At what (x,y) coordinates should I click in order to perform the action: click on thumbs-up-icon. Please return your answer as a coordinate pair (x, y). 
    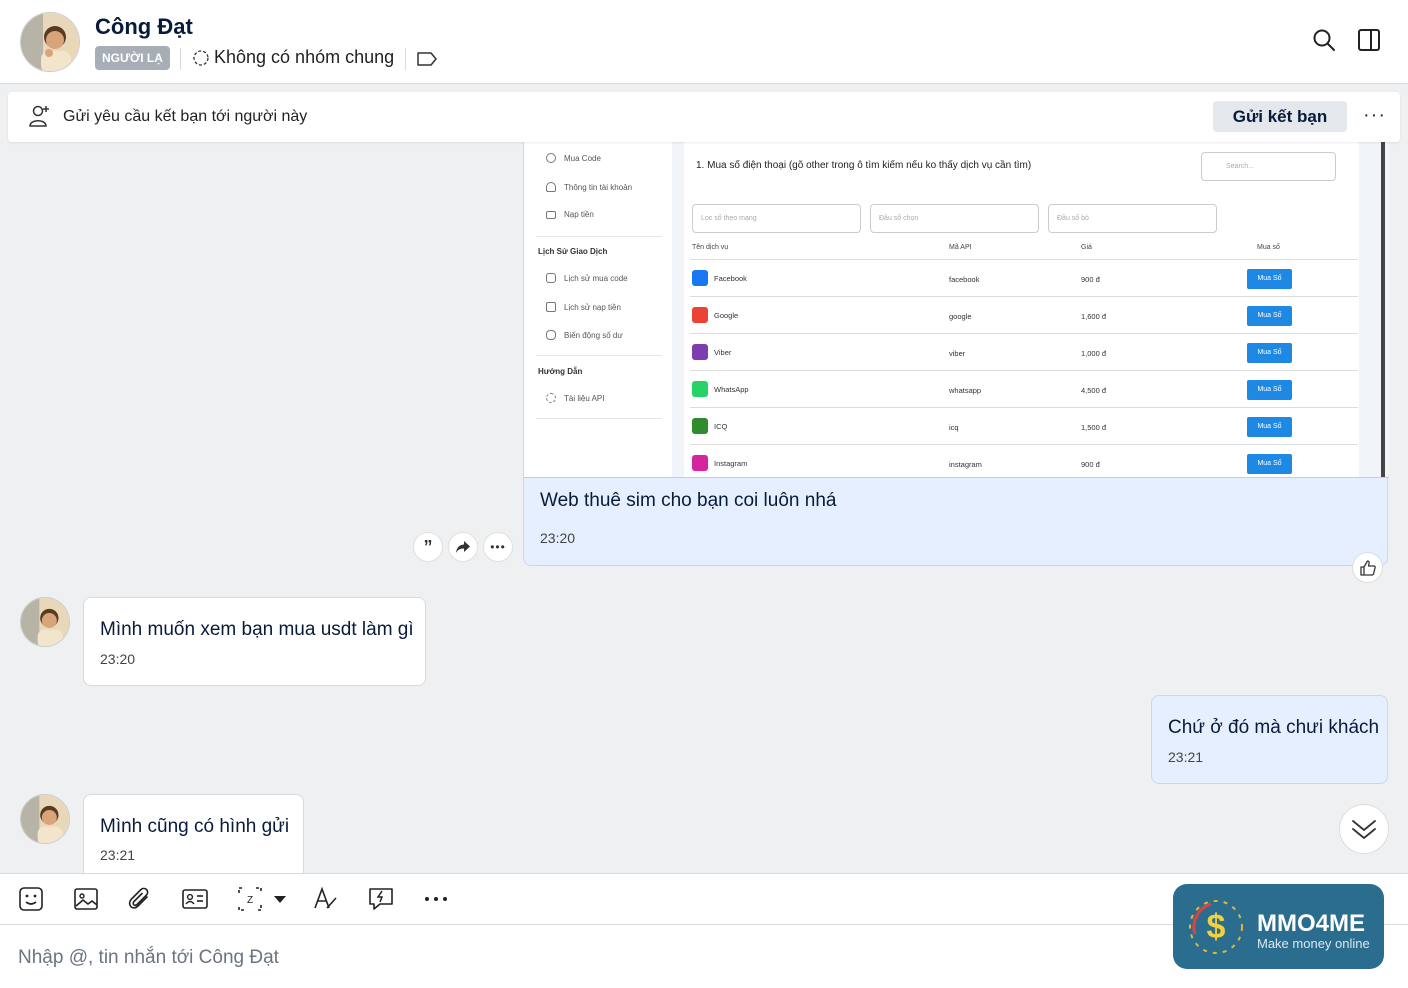
    Looking at the image, I should click on (1367, 567).